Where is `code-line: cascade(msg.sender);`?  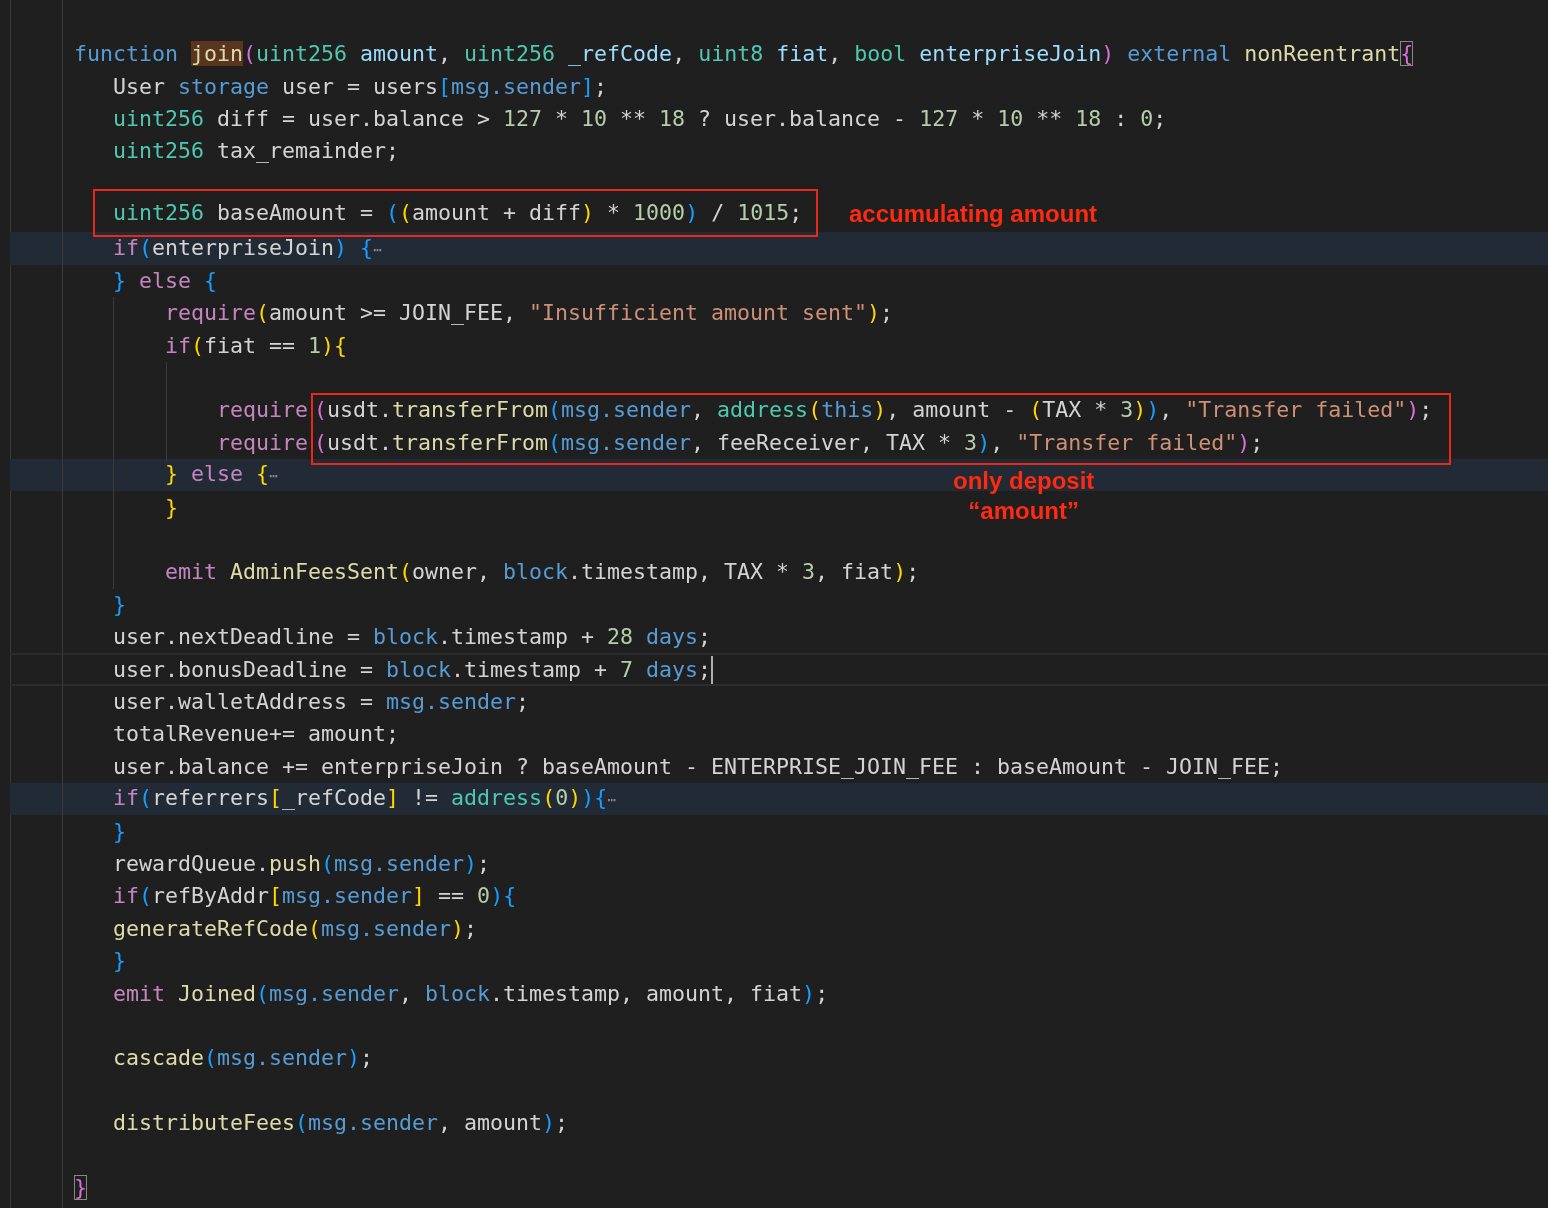 code-line: cascade(msg.sender); is located at coordinates (243, 1058).